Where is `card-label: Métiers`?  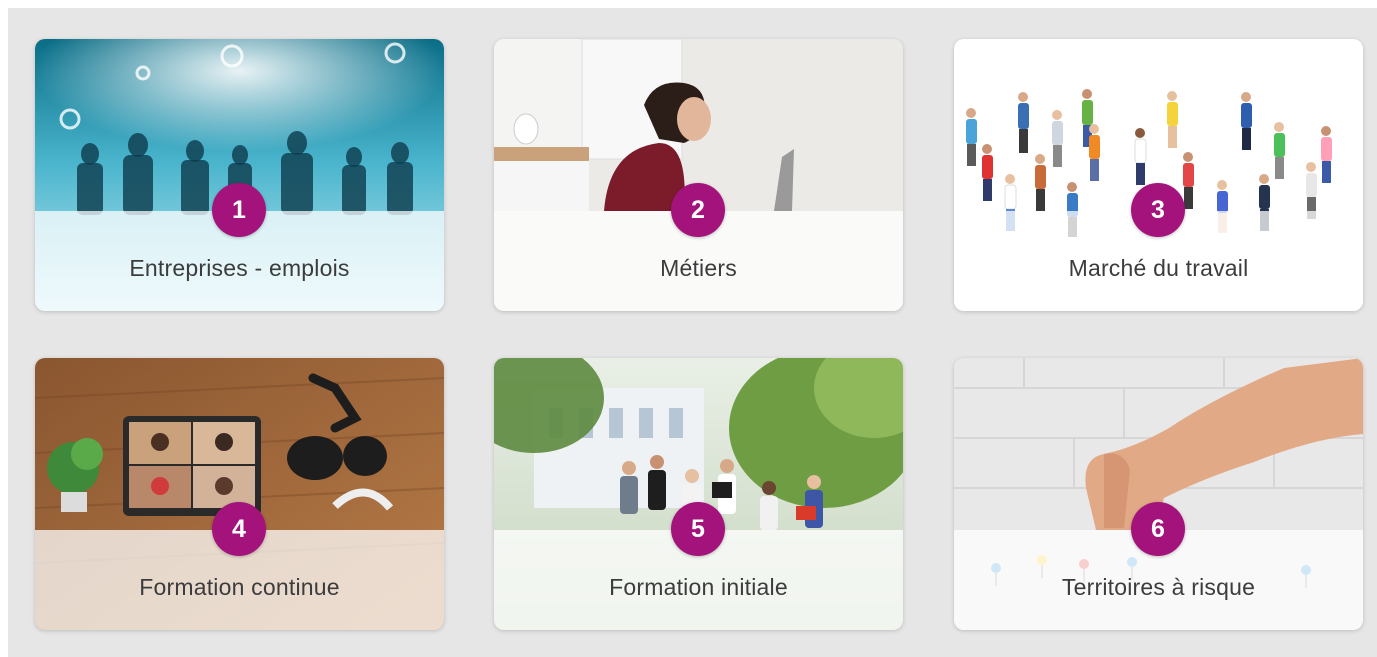
card-label: Métiers is located at coordinates (698, 268).